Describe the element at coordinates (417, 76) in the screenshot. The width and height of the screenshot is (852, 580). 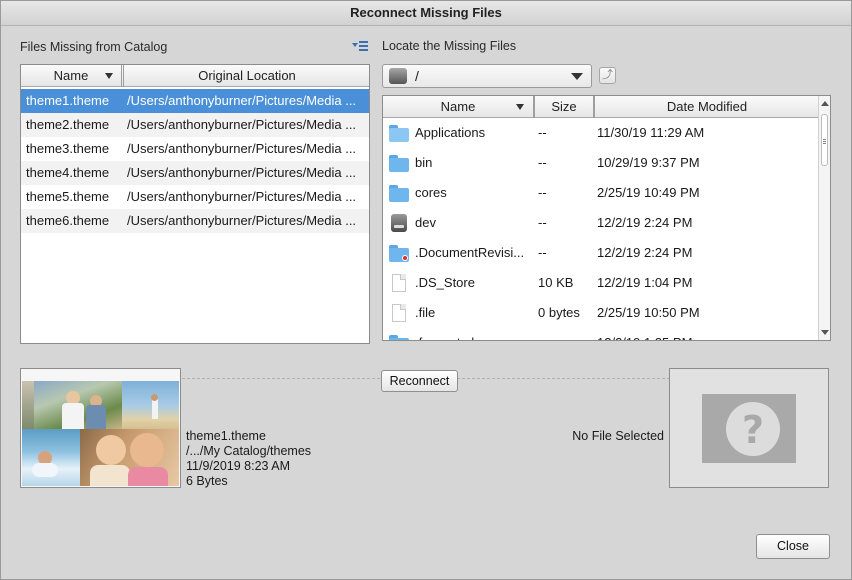
I see `path-value: /` at that location.